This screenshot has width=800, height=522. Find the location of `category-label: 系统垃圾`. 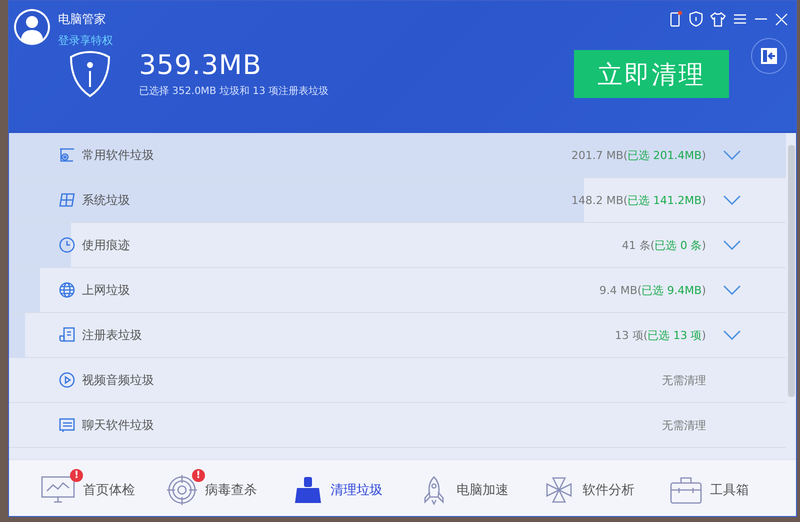

category-label: 系统垃圾 is located at coordinates (106, 200).